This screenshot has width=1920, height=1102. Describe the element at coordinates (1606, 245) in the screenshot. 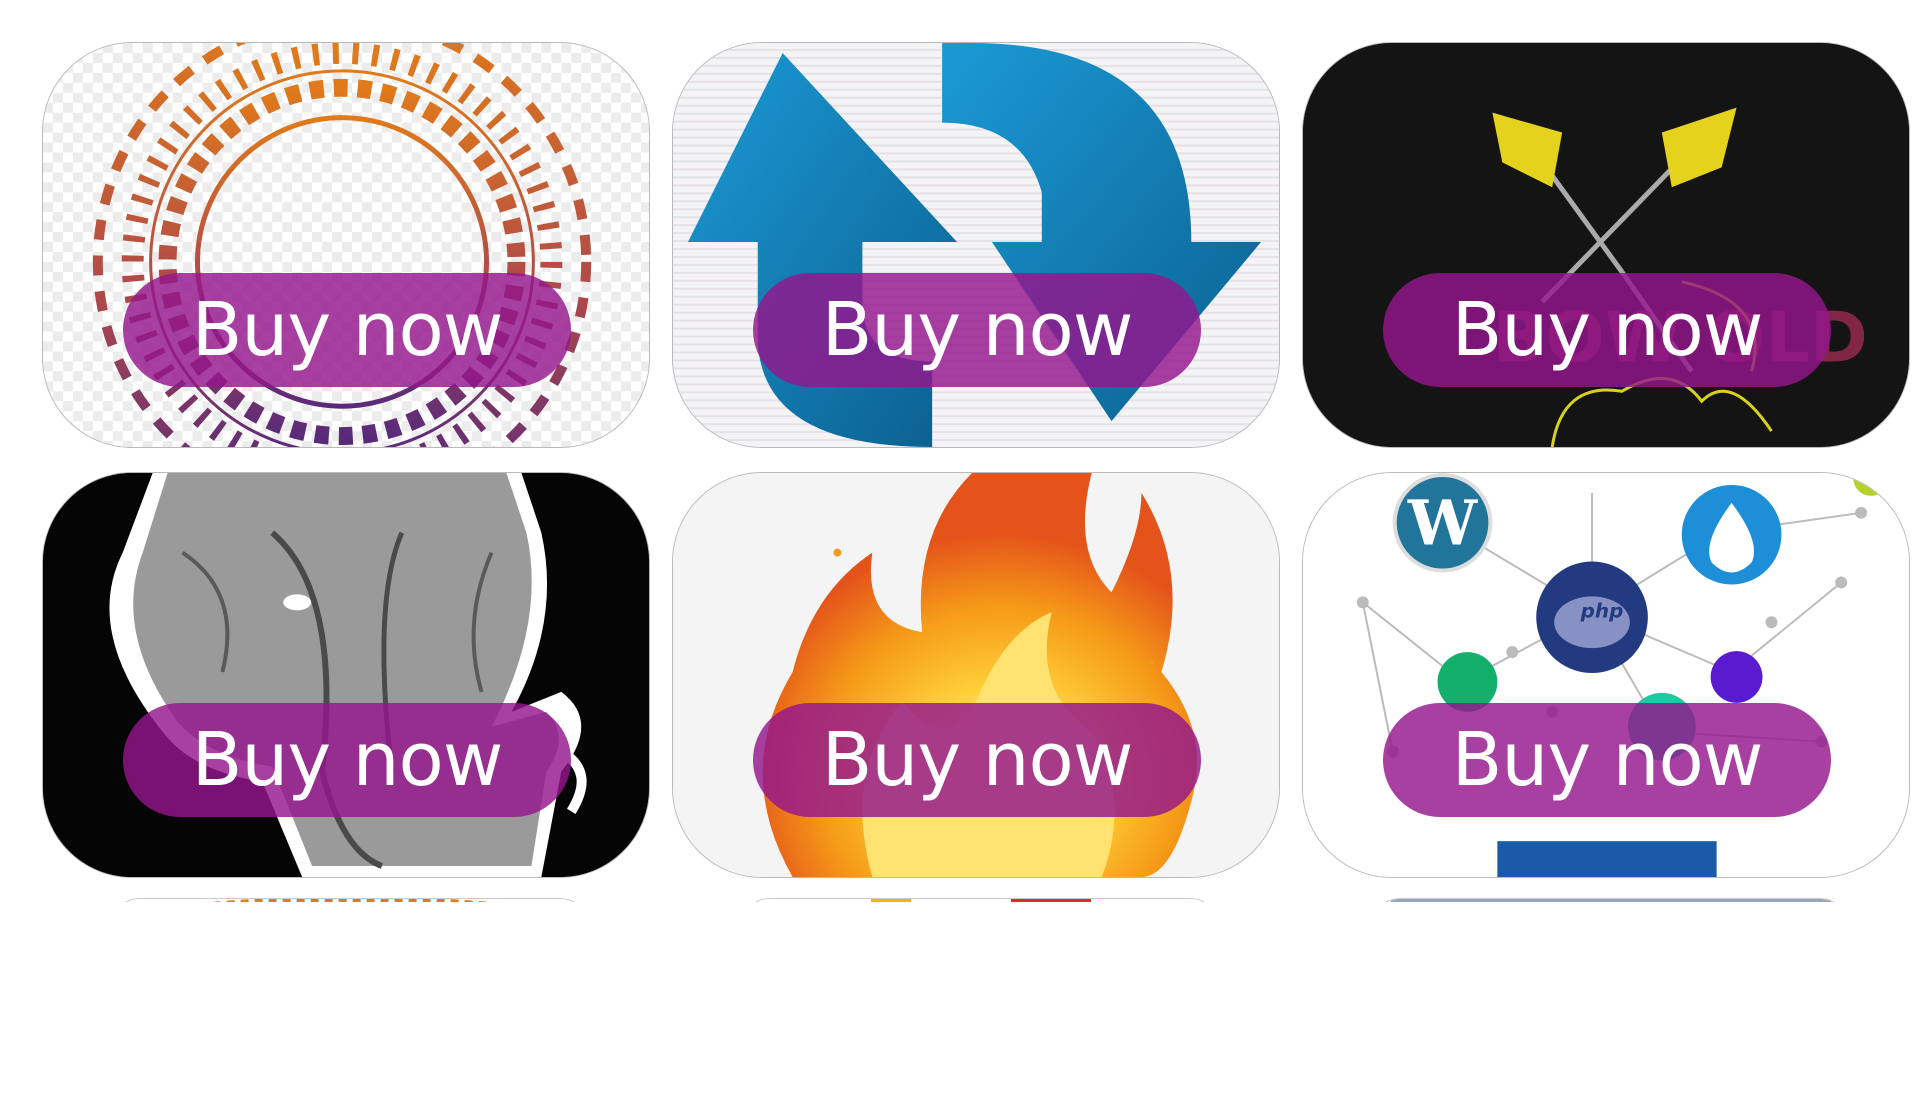

I see `product-card-arrows: BOW OLD Buy now` at that location.